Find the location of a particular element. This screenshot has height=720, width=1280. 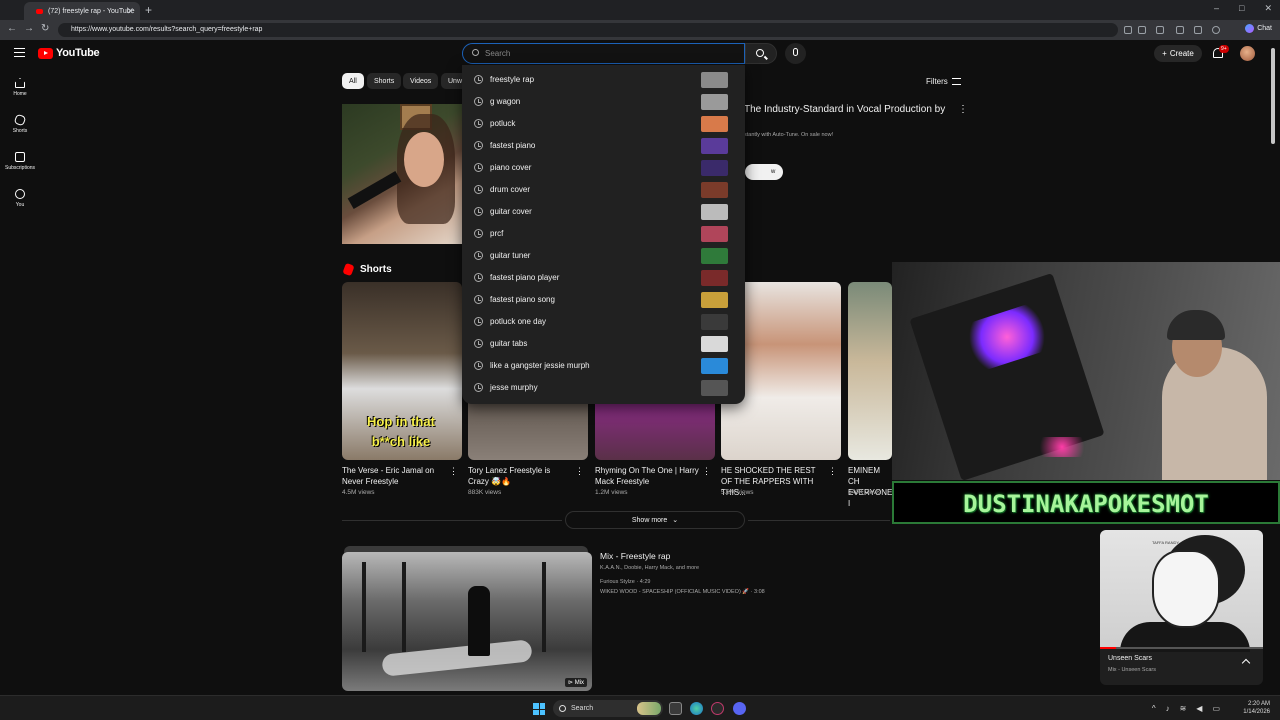

forward-button: → is located at coordinates (29, 28).